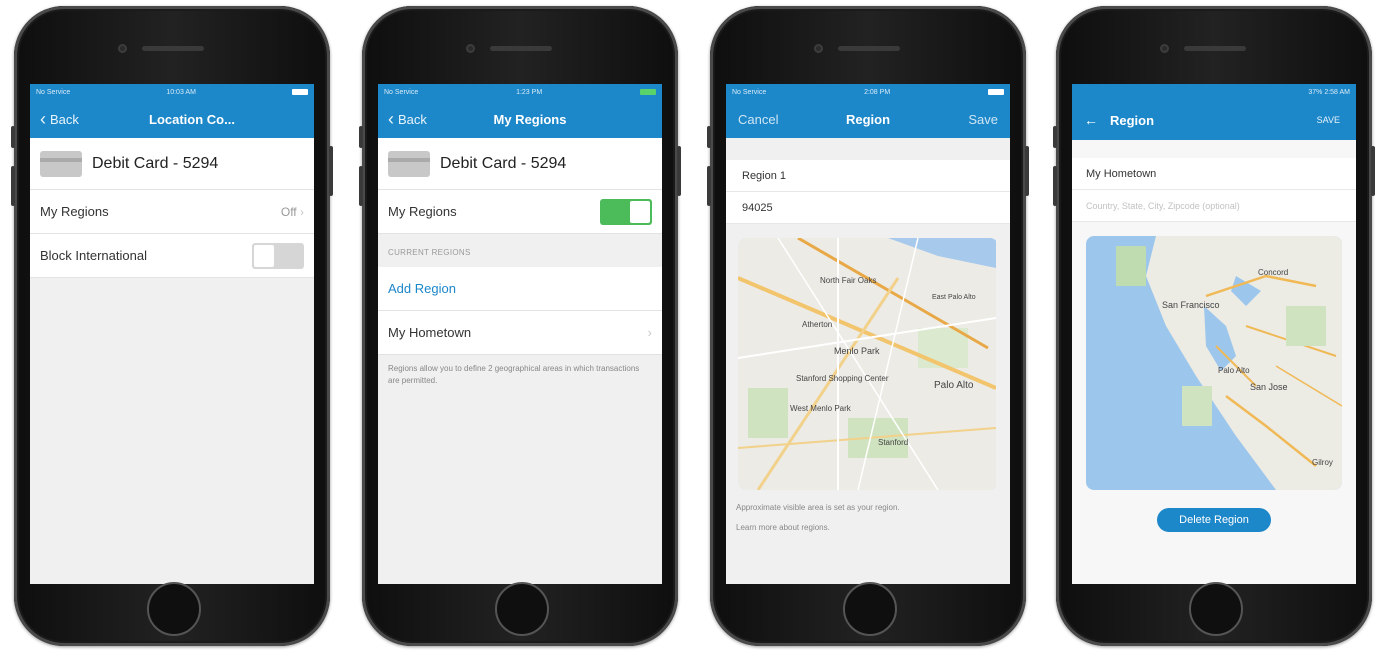  What do you see at coordinates (278, 255) in the screenshot?
I see `block-international-toggle` at bounding box center [278, 255].